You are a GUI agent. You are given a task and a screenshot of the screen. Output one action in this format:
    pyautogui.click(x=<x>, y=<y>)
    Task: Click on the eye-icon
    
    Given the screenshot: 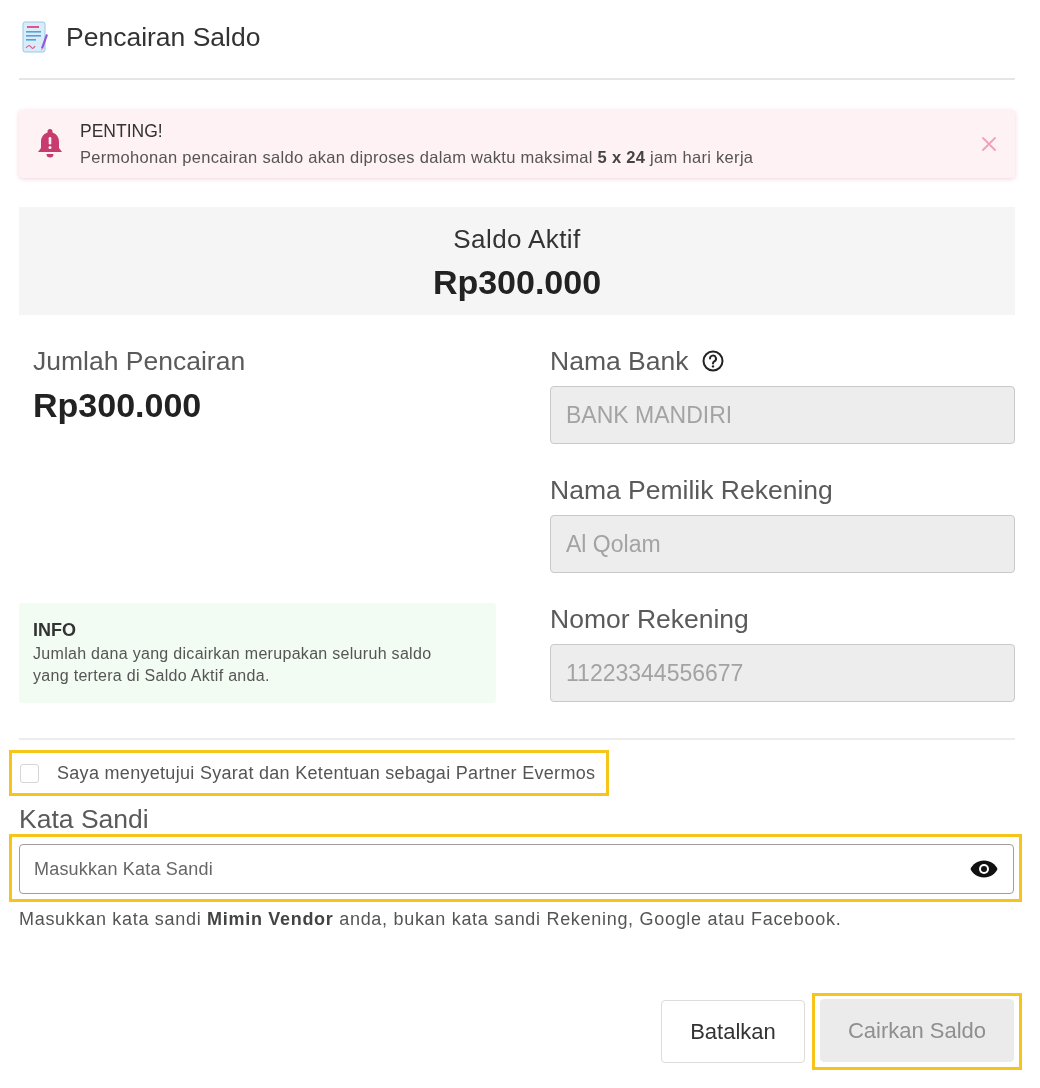 What is the action you would take?
    pyautogui.click(x=984, y=869)
    